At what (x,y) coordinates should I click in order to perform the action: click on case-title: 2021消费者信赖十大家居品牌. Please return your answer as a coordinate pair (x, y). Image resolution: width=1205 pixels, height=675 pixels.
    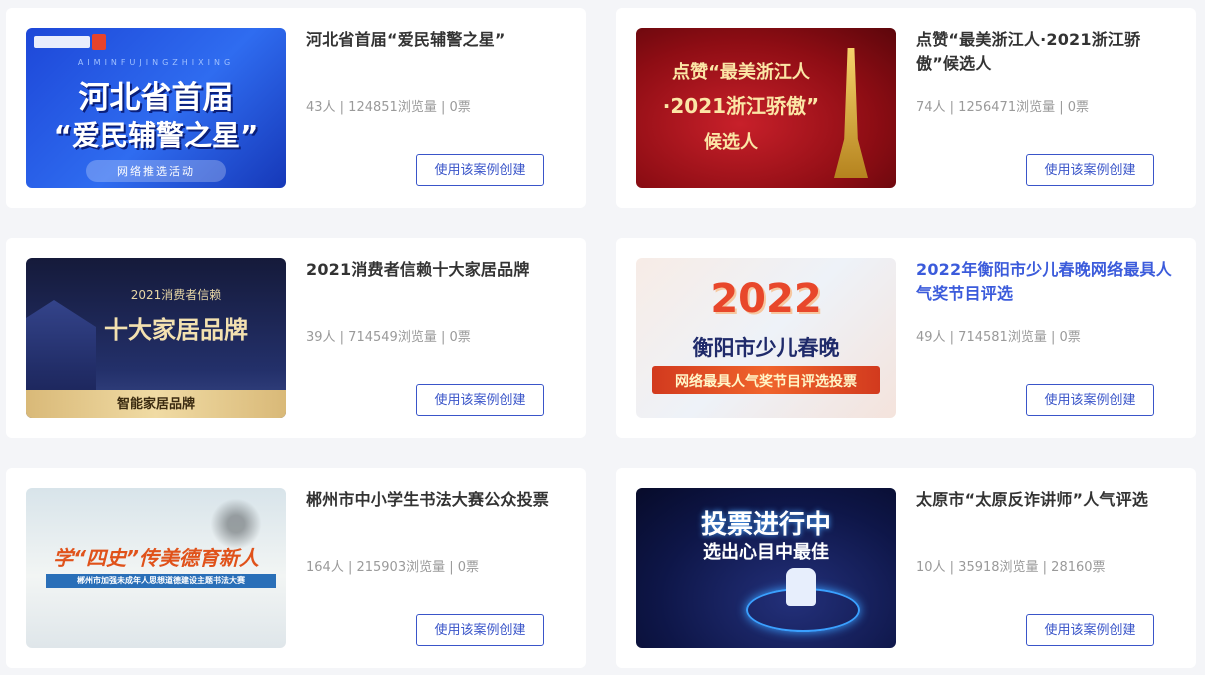
    Looking at the image, I should click on (437, 270).